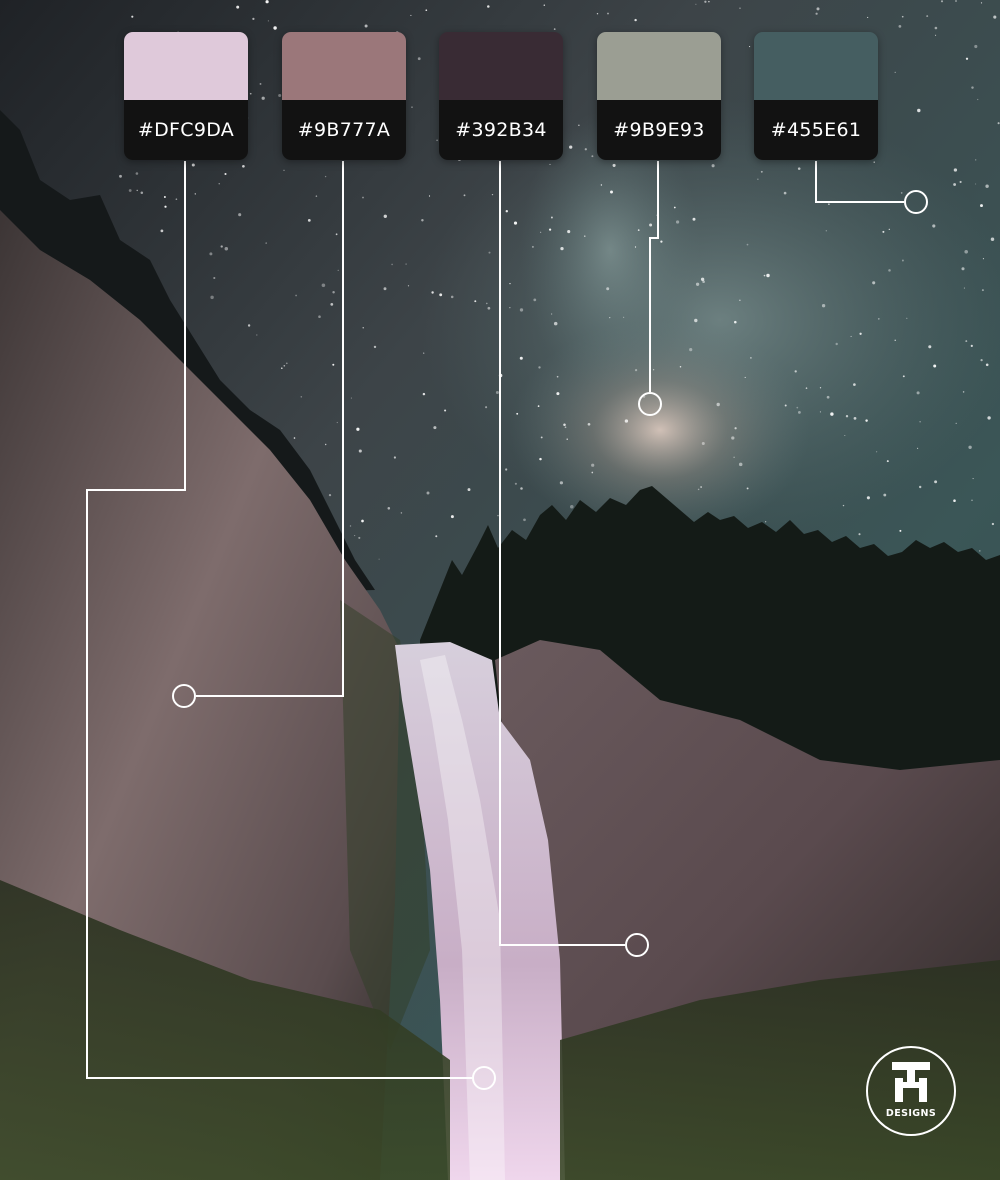  What do you see at coordinates (816, 130) in the screenshot?
I see `swatch-5-hex-label: #455E61` at bounding box center [816, 130].